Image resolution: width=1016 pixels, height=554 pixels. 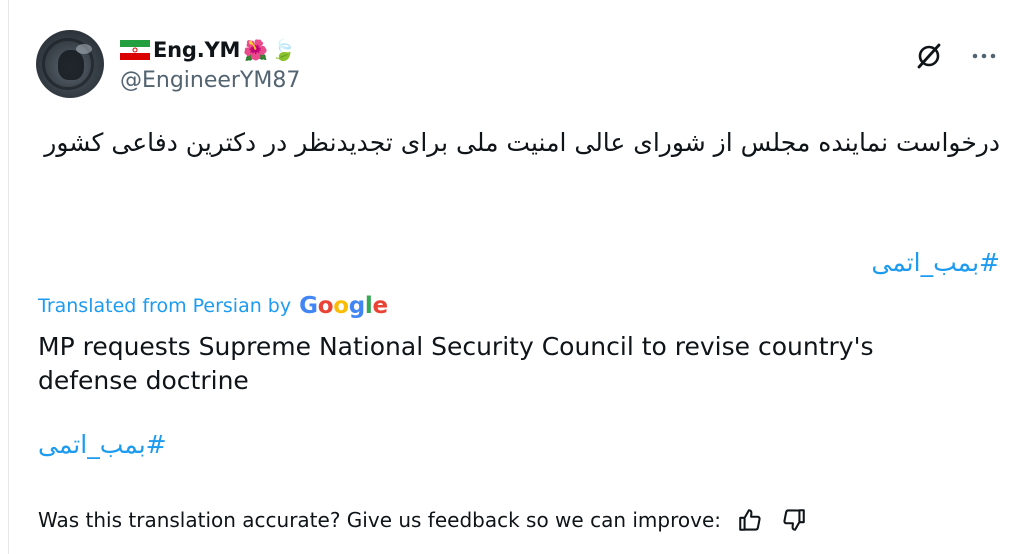 I want to click on google-logo: Google, so click(x=343, y=306).